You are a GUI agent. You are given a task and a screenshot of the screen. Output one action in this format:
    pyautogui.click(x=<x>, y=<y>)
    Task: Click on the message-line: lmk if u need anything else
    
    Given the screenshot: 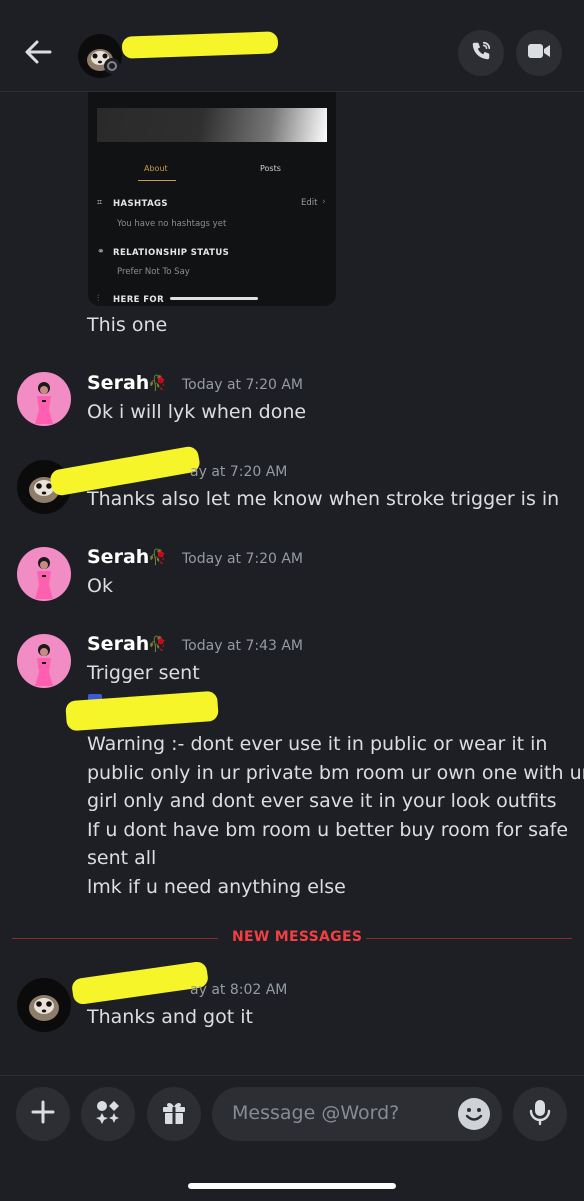 What is the action you would take?
    pyautogui.click(x=216, y=887)
    